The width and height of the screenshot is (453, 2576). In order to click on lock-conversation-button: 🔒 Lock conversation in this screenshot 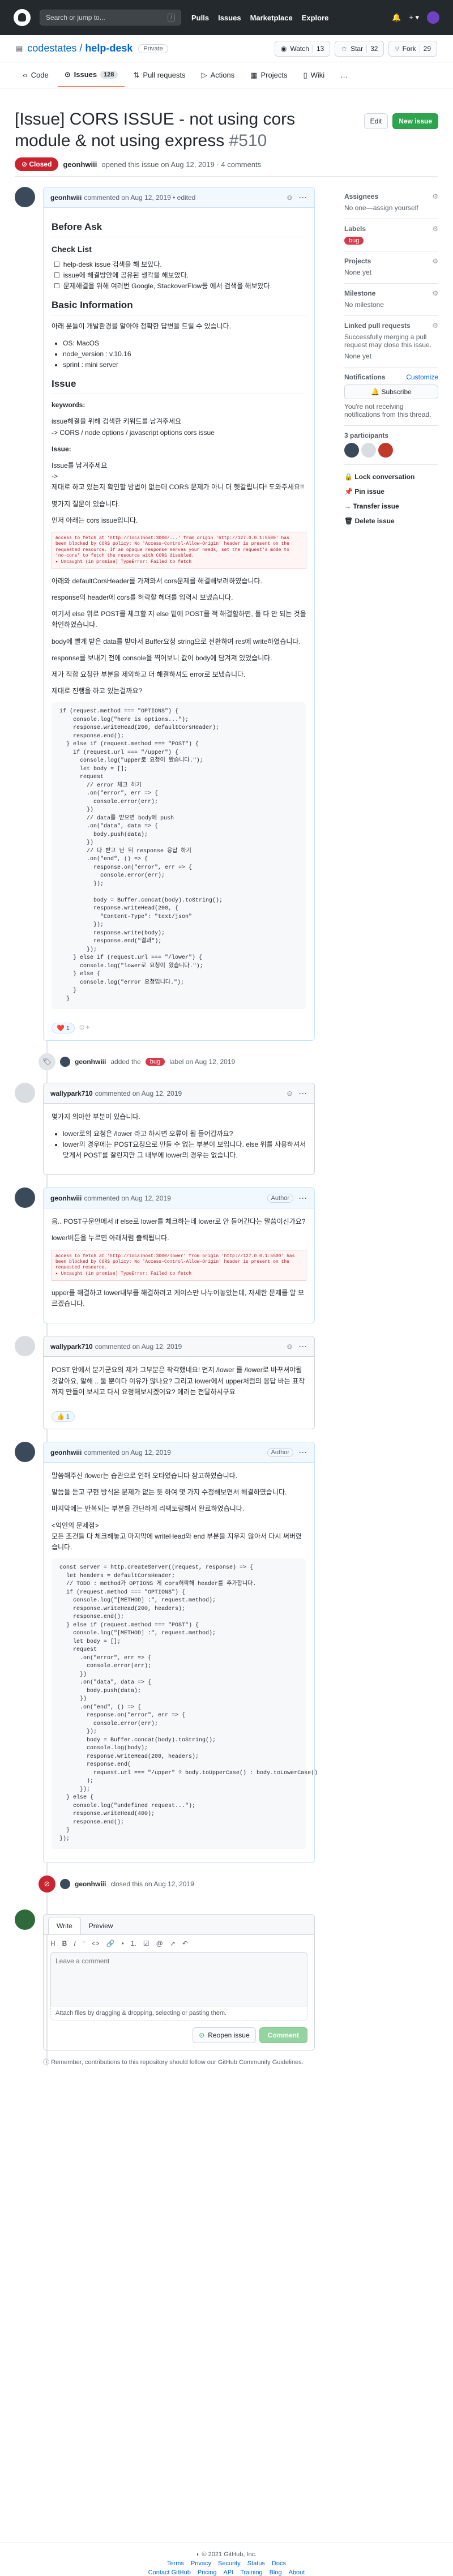, I will do `click(391, 476)`.